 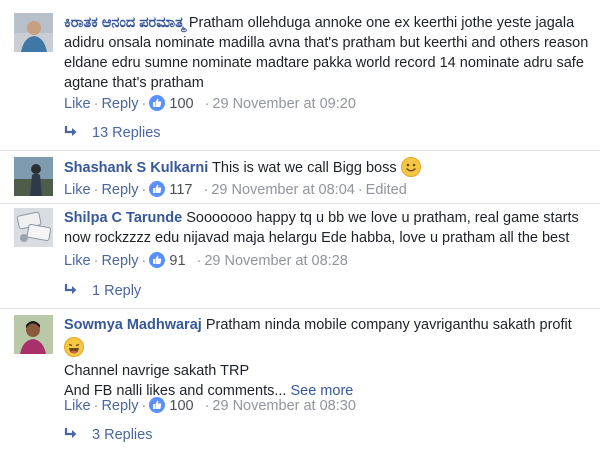 What do you see at coordinates (177, 261) in the screenshot?
I see `like-count: 91` at bounding box center [177, 261].